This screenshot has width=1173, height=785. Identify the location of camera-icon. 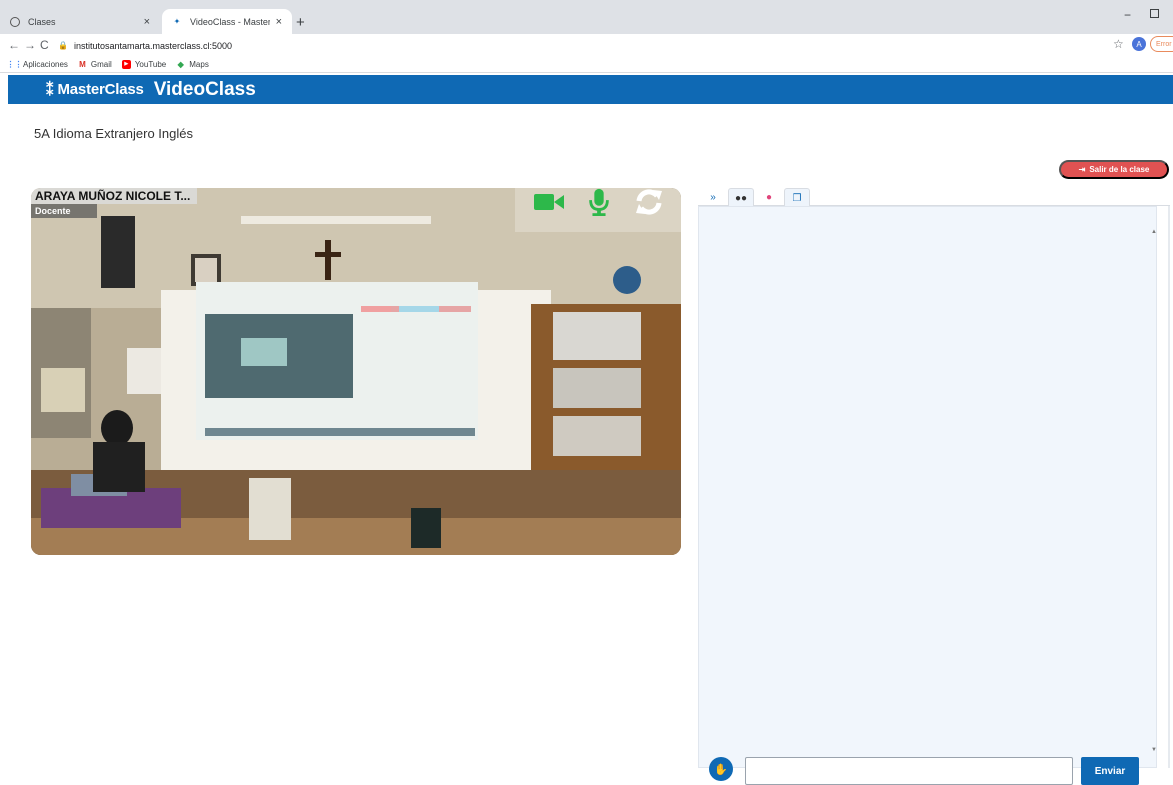
(549, 202).